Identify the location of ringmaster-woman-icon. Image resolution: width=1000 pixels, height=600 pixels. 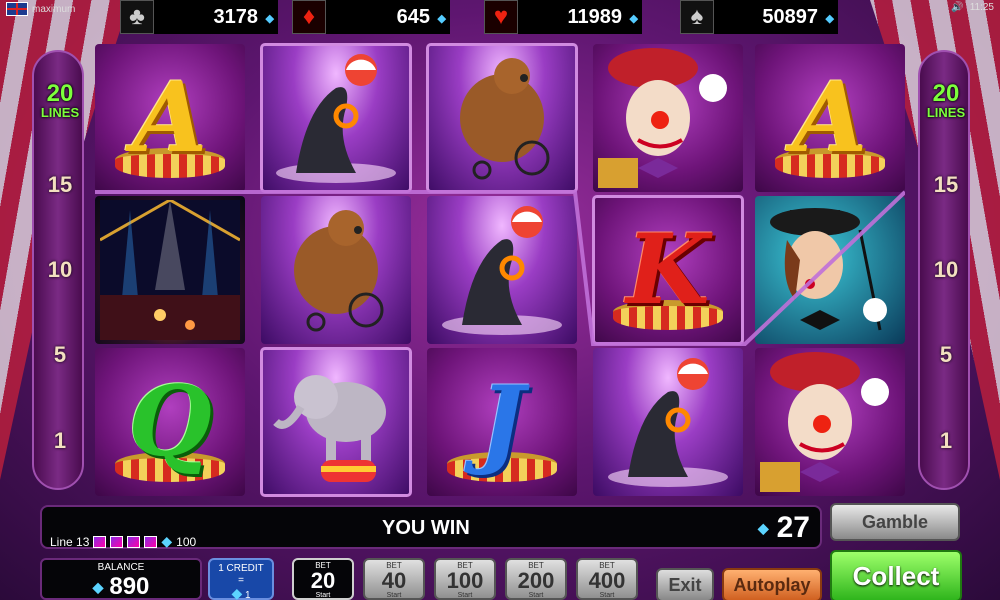
(828, 269).